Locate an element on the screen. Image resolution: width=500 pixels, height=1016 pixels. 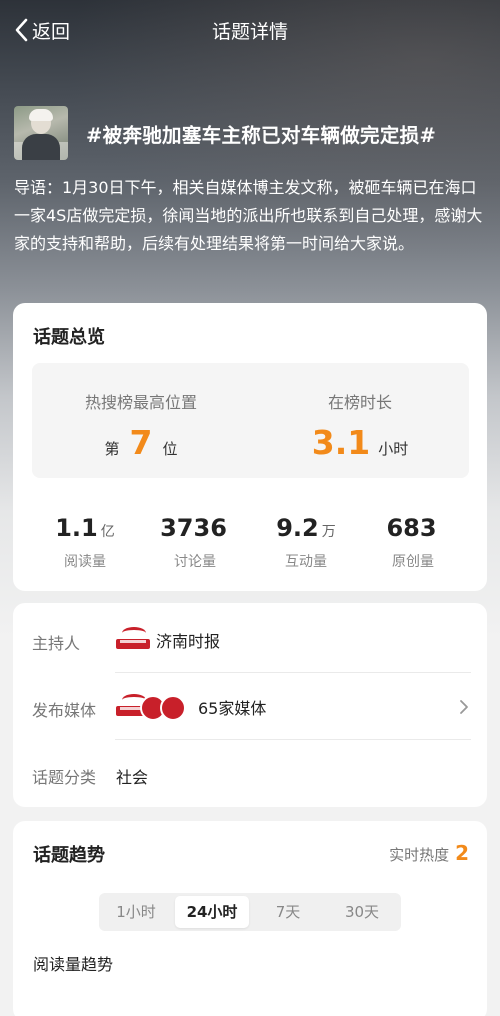
category-value: 社会 is located at coordinates (132, 777).